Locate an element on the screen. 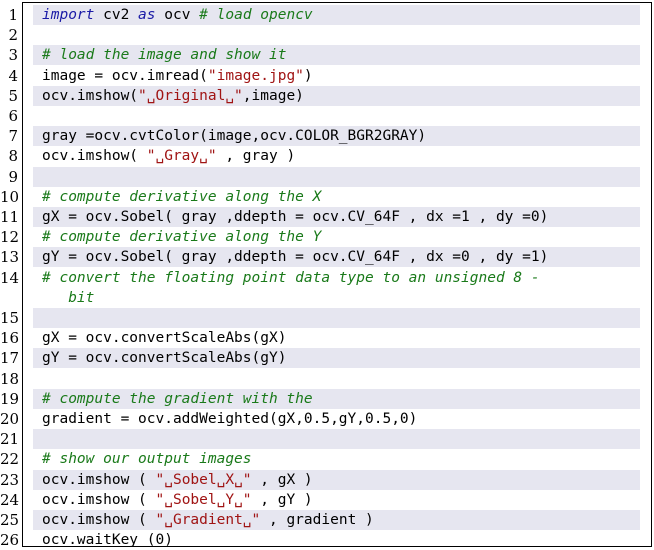  line-number: 6 is located at coordinates (13, 116).